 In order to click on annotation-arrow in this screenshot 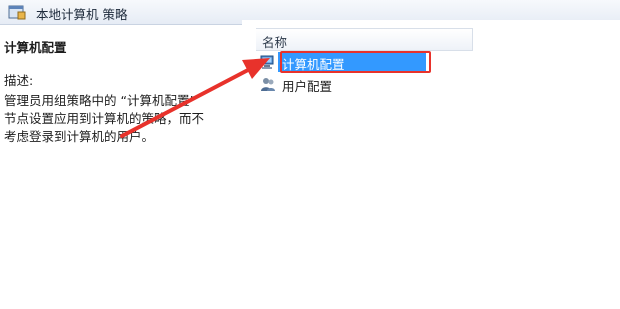, I will do `click(195, 98)`.